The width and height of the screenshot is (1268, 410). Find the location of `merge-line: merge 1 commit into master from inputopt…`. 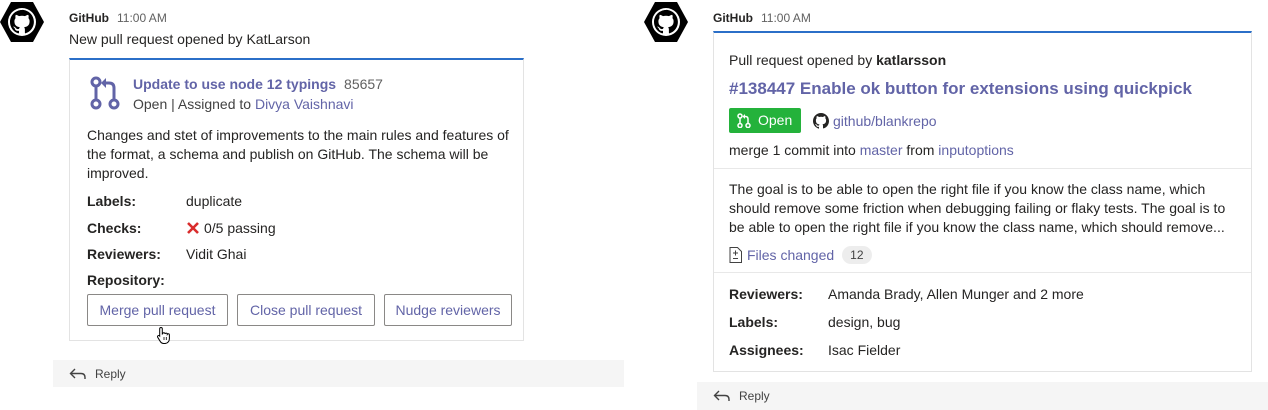

merge-line: merge 1 commit into master from inputopt… is located at coordinates (871, 150).